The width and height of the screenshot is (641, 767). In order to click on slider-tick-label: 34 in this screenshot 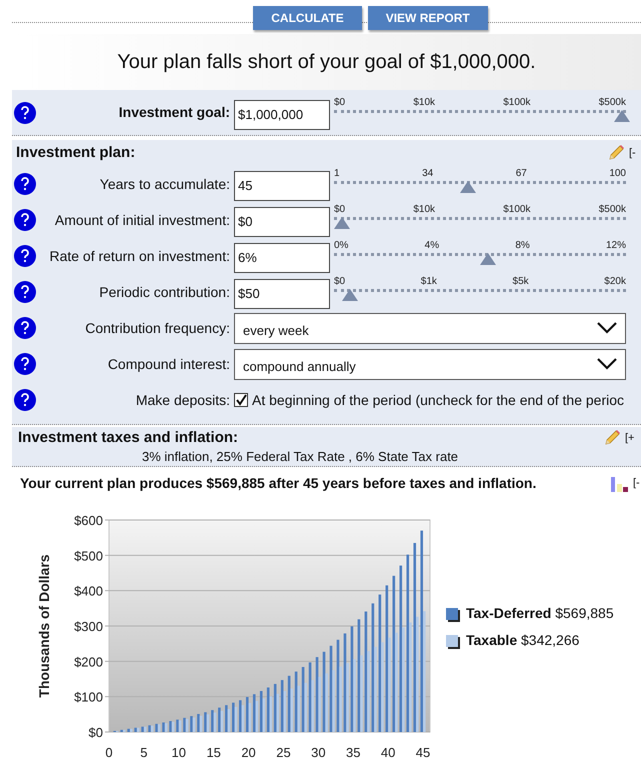, I will do `click(428, 174)`.